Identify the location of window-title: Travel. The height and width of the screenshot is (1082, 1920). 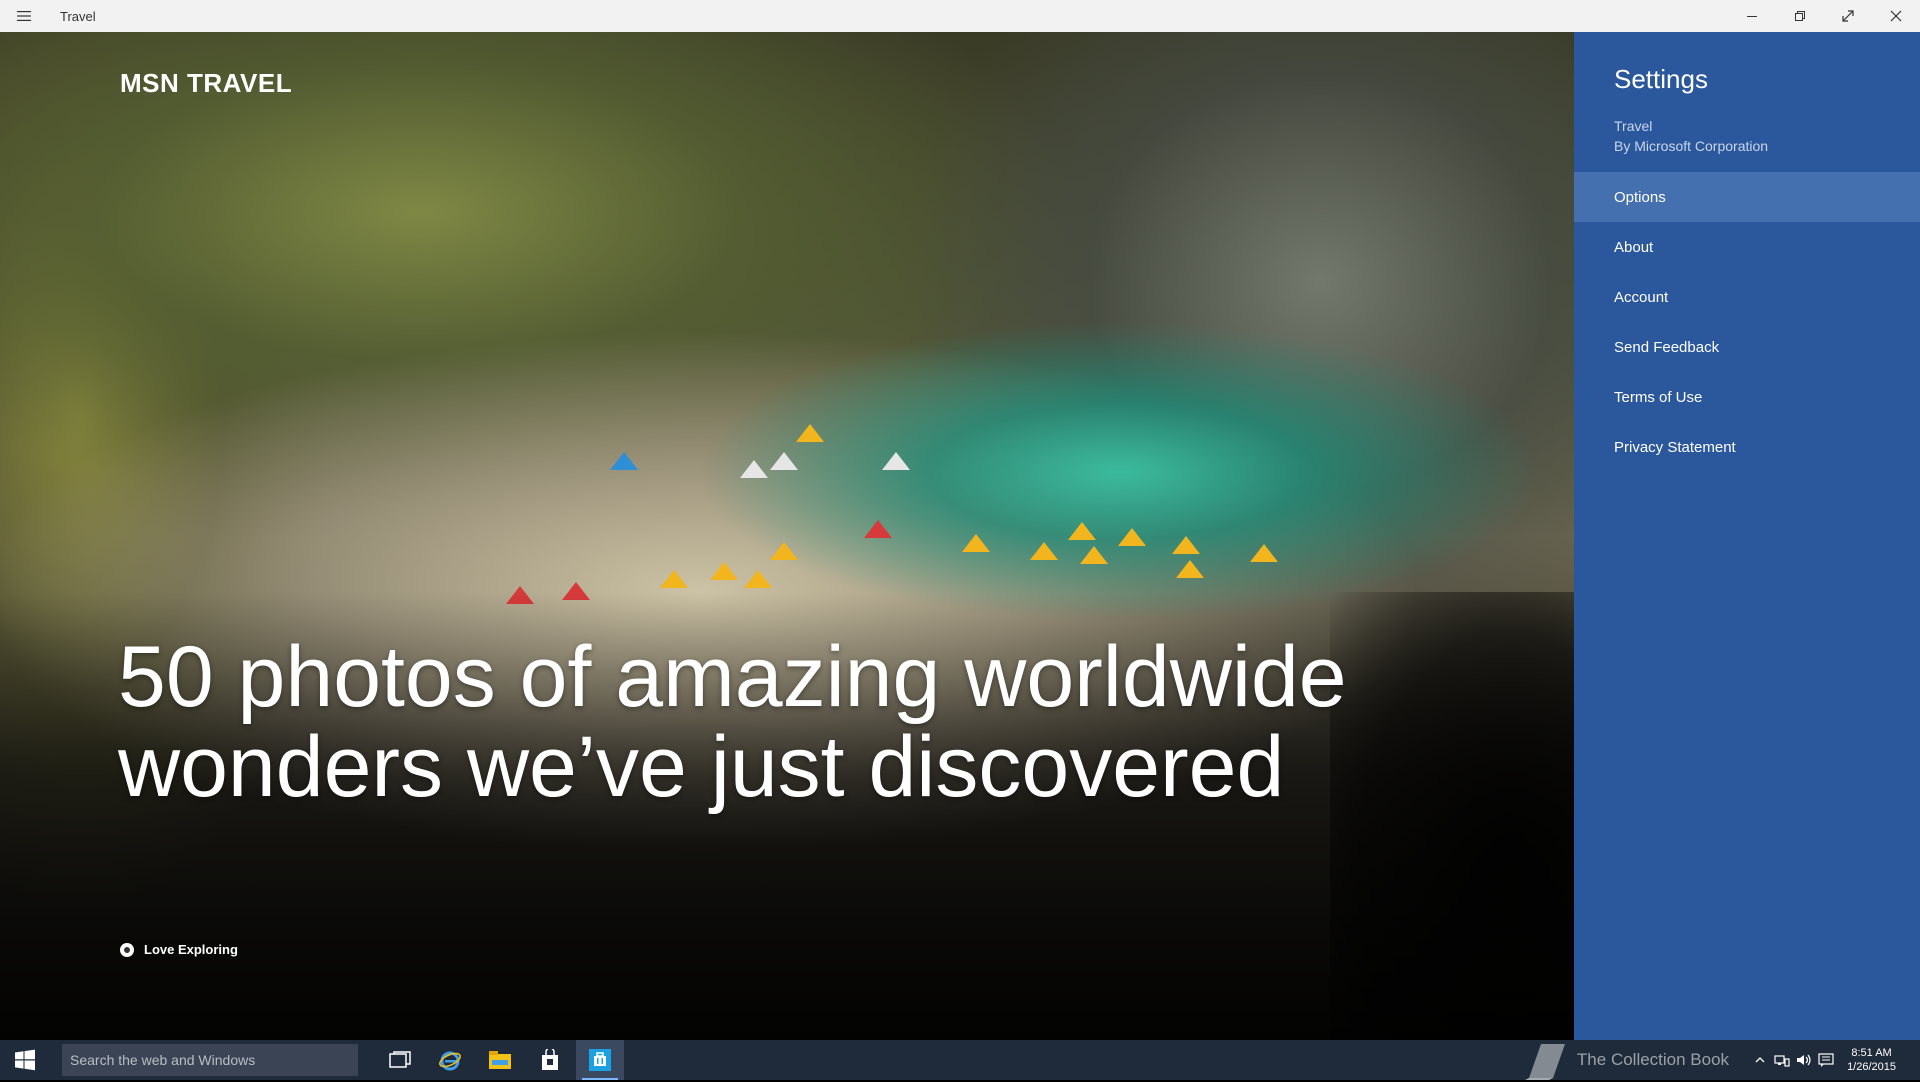
(78, 16).